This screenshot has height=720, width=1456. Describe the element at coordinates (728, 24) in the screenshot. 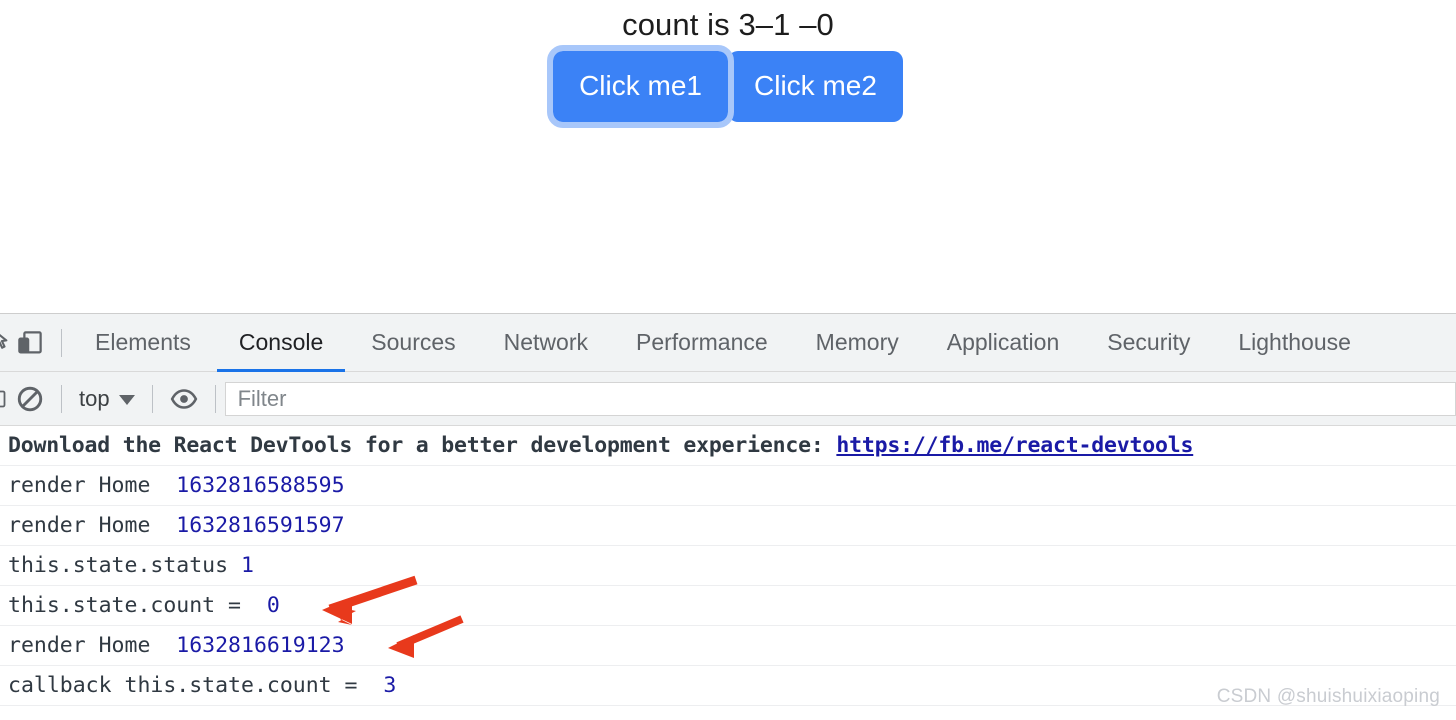

I see `page-title: count is 3–1 –0` at that location.